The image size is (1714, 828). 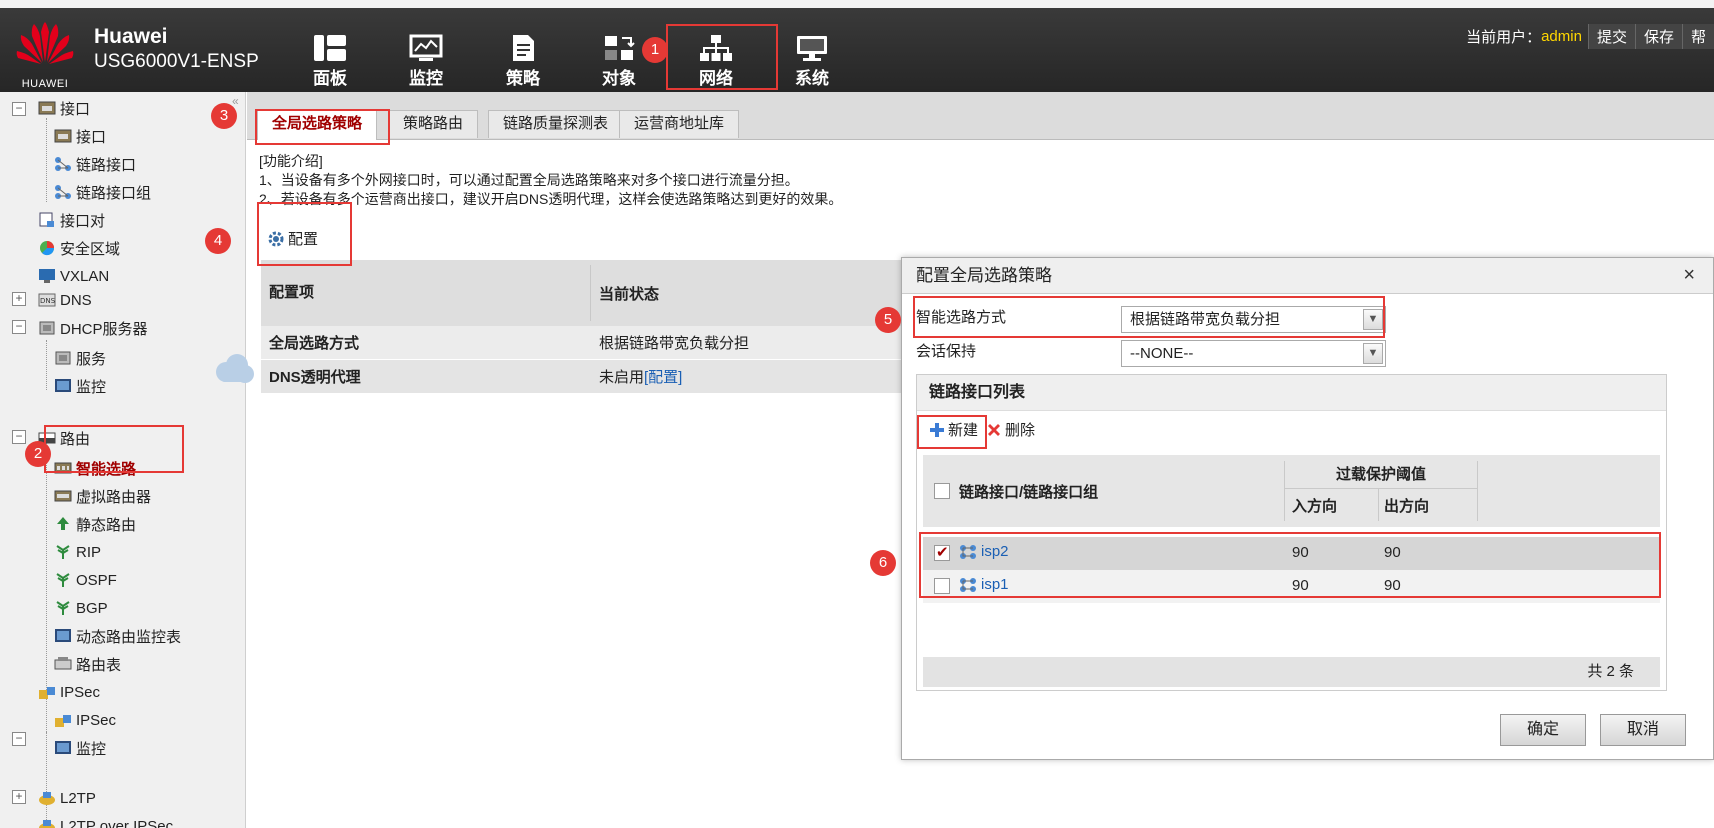 I want to click on l2tp-icon, so click(x=47, y=798).